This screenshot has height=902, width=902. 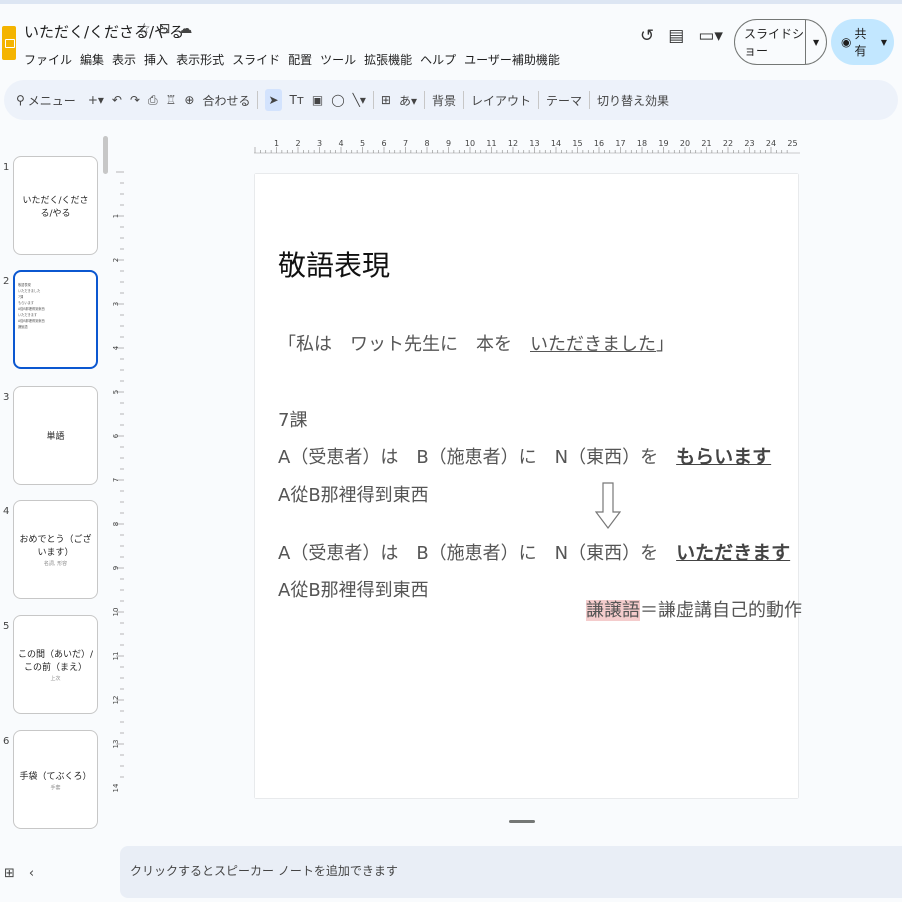 What do you see at coordinates (189, 100) in the screenshot?
I see `zoom-icon: ⊕` at bounding box center [189, 100].